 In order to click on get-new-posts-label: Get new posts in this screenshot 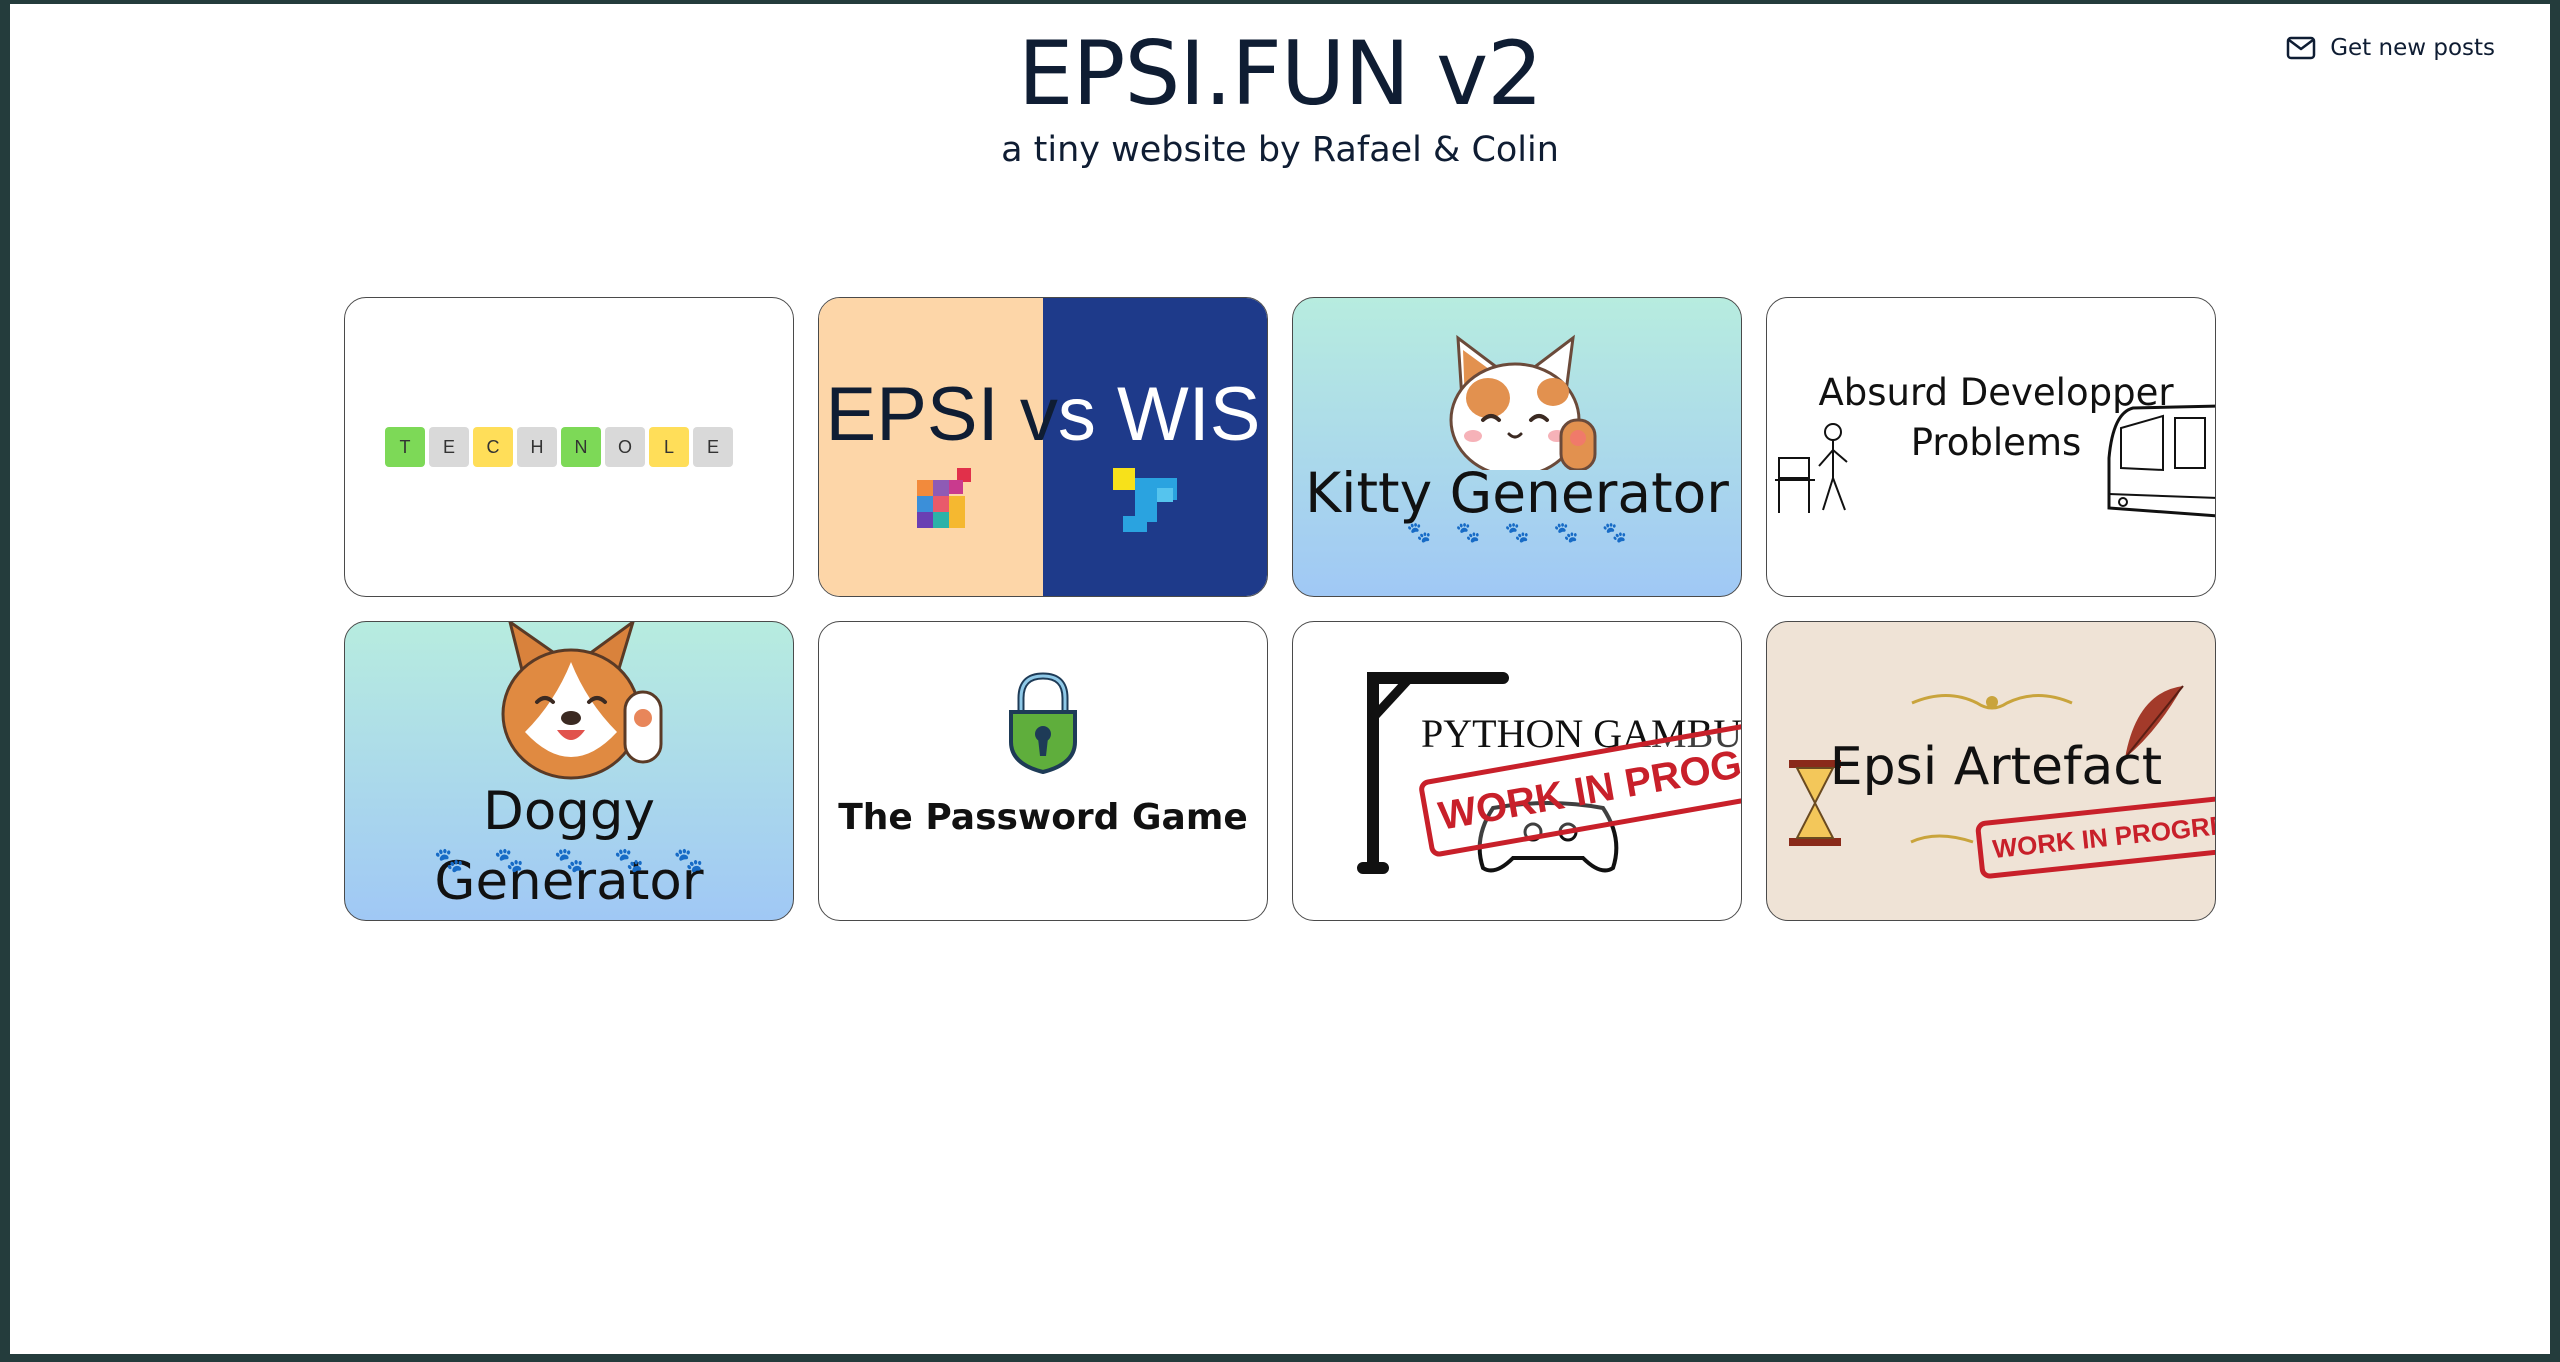, I will do `click(2412, 48)`.